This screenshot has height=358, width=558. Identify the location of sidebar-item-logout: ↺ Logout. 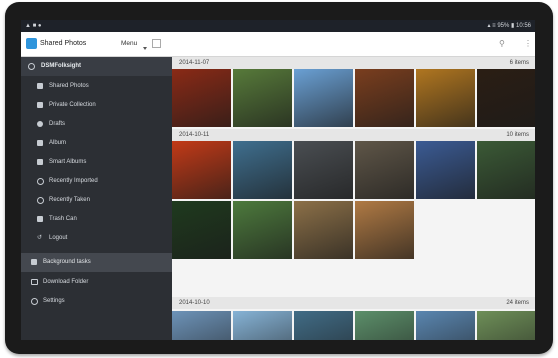
(96, 238).